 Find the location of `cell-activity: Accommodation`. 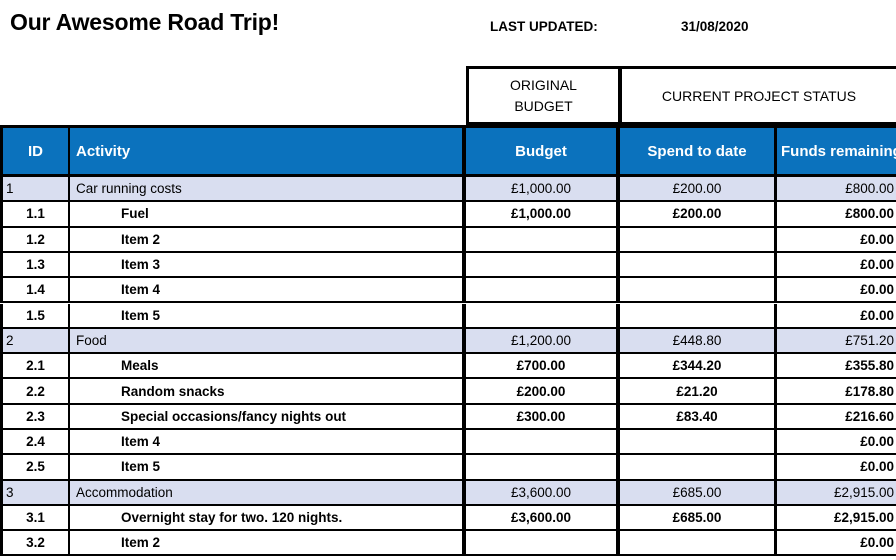

cell-activity: Accommodation is located at coordinates (268, 493).